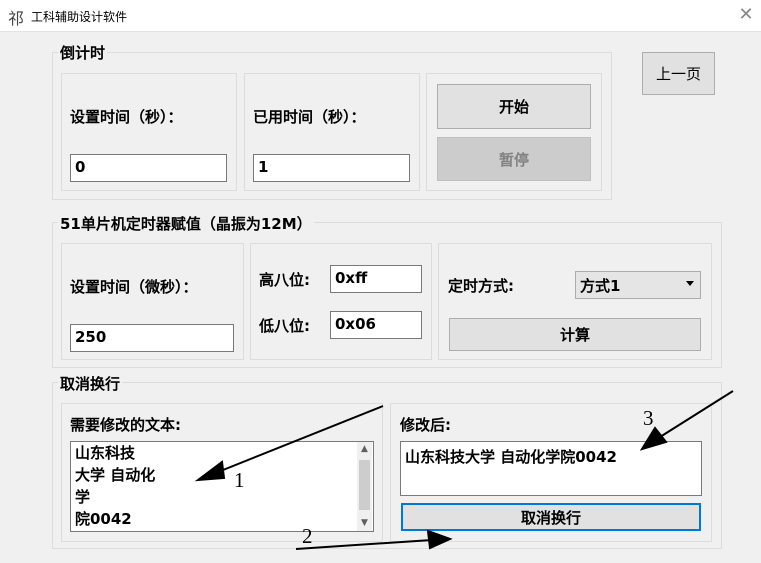  Describe the element at coordinates (284, 280) in the screenshot. I see `high-byte-label: 高八位:` at that location.